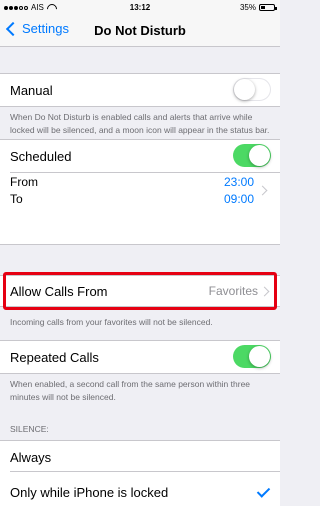 The image size is (320, 506). What do you see at coordinates (31, 457) in the screenshot?
I see `silence-option-label: Always` at bounding box center [31, 457].